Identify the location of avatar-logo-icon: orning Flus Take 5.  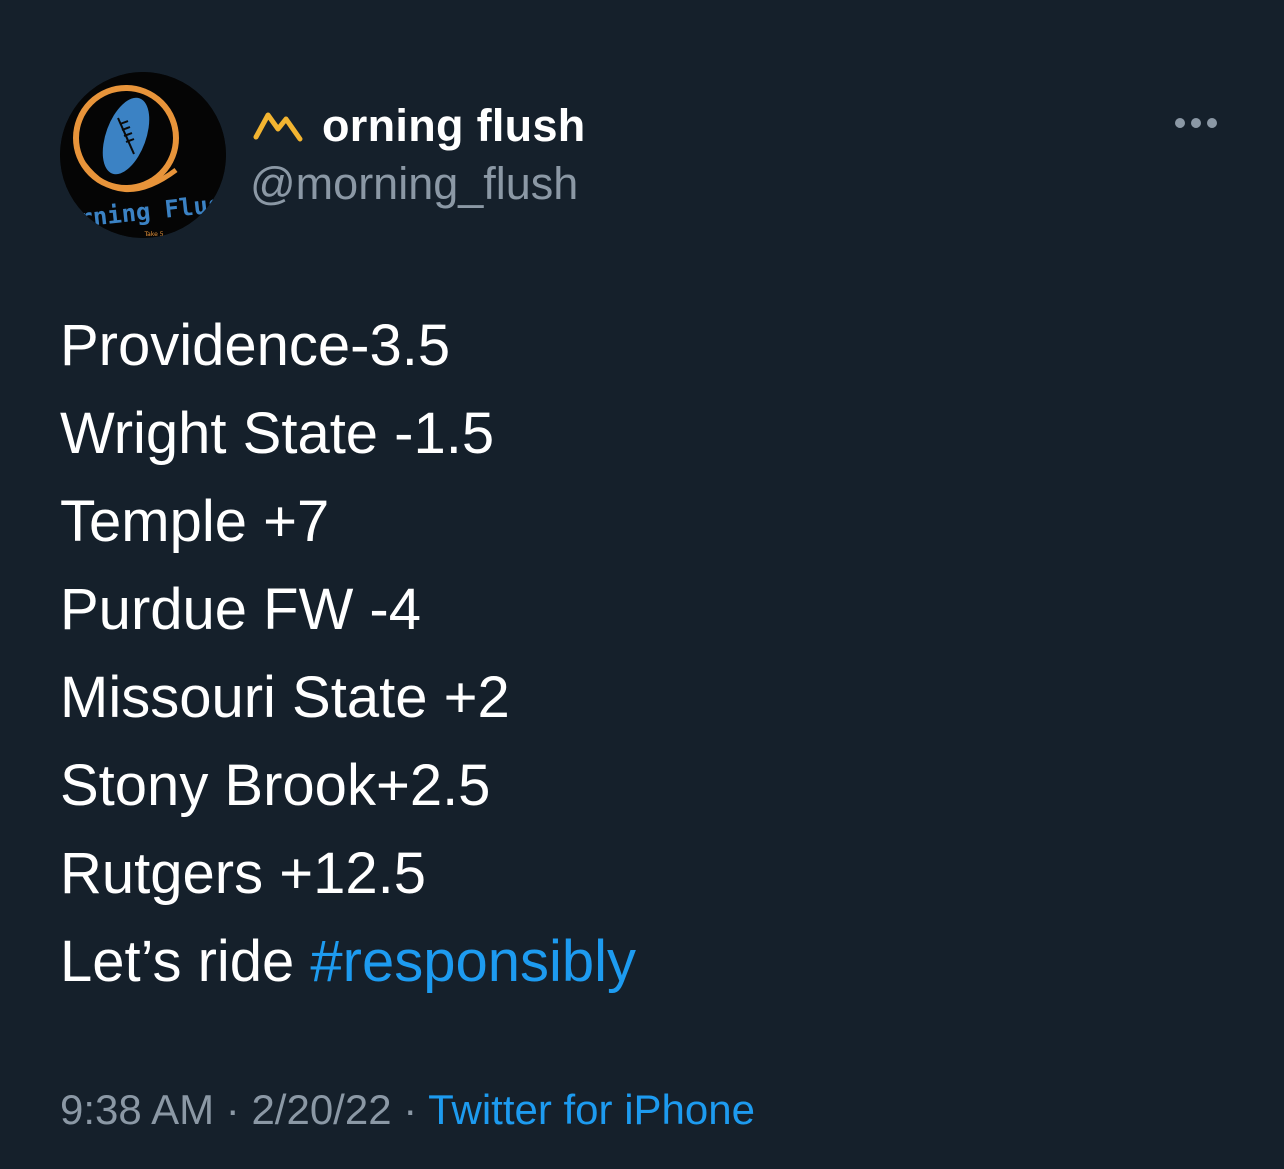
(143, 155).